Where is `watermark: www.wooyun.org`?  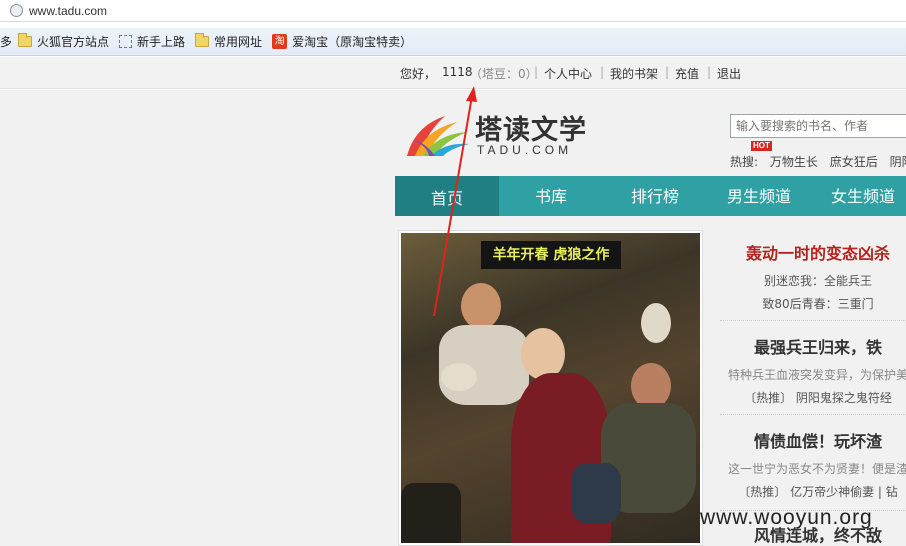
watermark: www.wooyun.org is located at coordinates (786, 517).